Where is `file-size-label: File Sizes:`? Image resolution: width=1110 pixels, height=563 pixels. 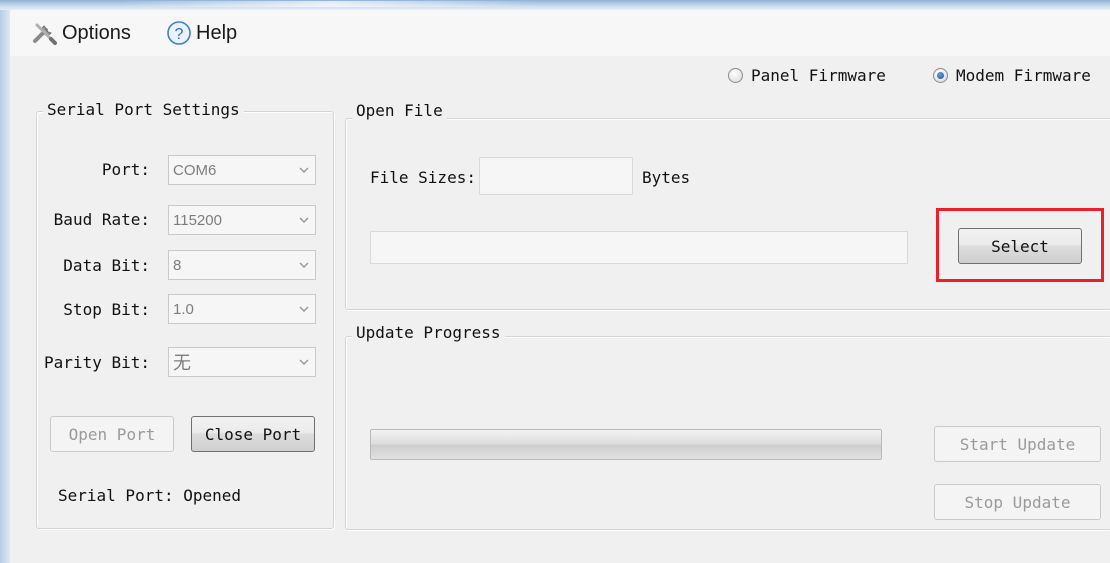
file-size-label: File Sizes: is located at coordinates (423, 177).